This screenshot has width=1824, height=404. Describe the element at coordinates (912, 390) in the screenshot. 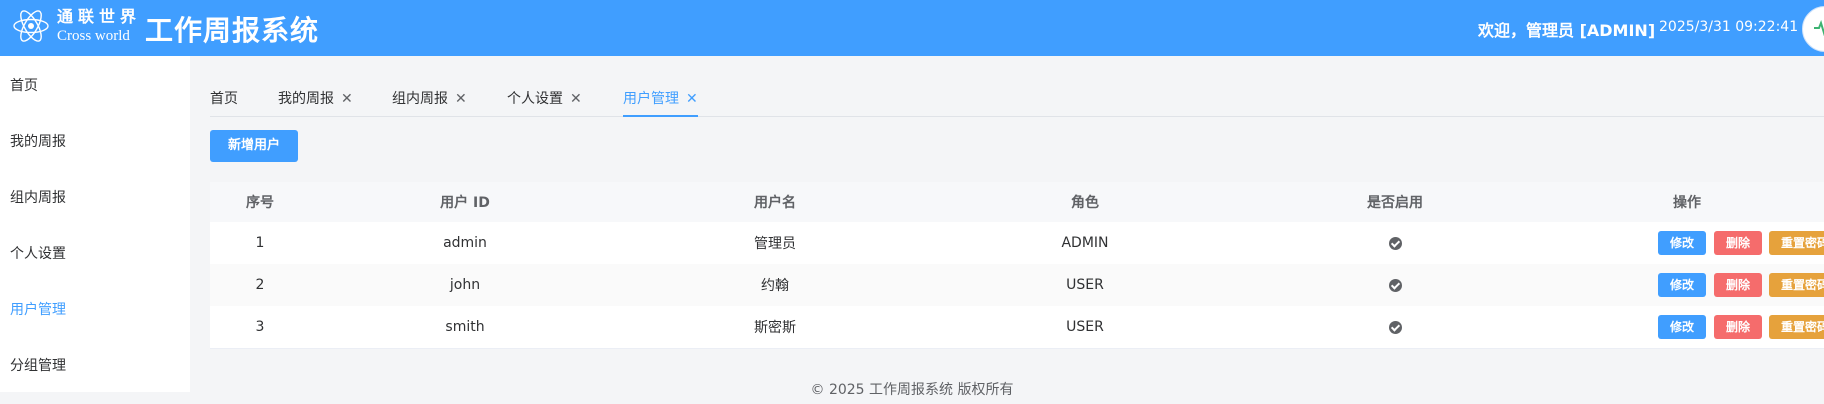

I see `footer-copyright: © 2025 工作周报系统 版权所有` at that location.